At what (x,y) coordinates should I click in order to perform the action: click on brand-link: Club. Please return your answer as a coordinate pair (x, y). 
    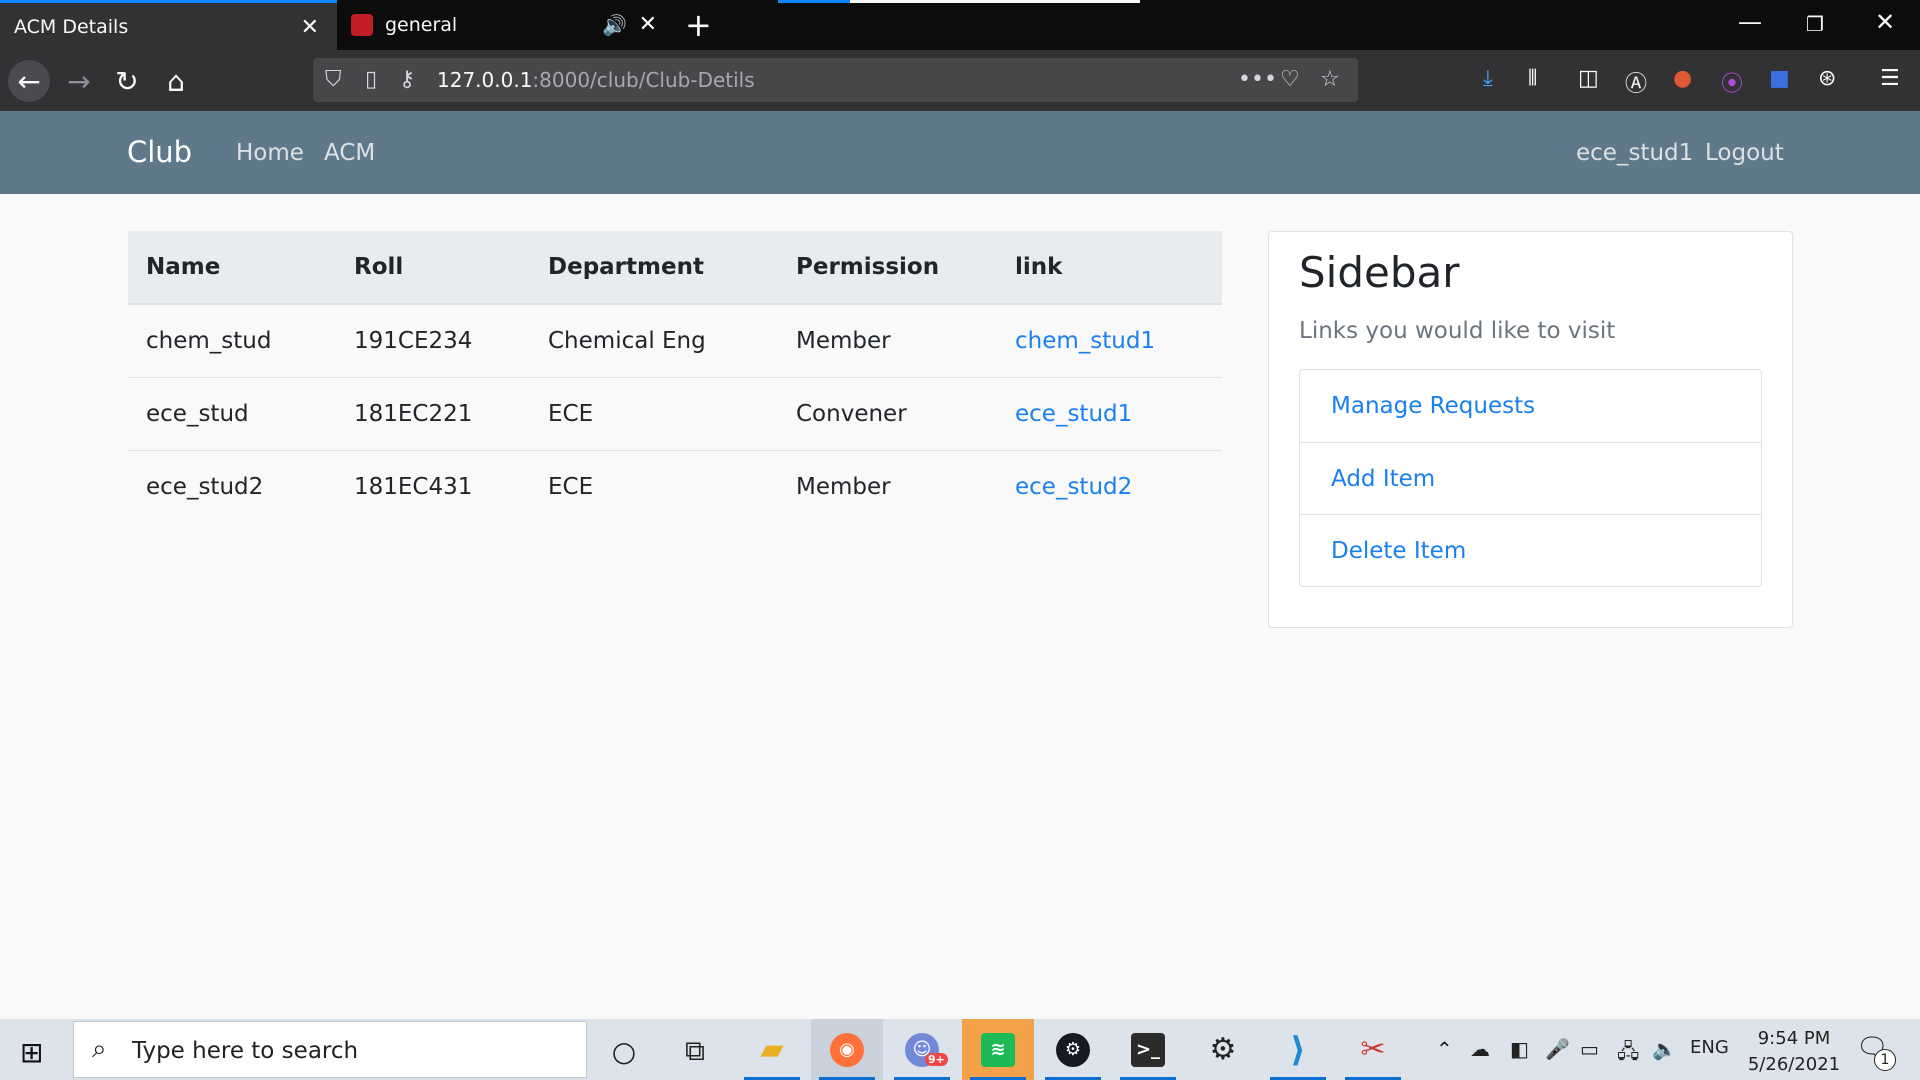
    Looking at the image, I should click on (159, 152).